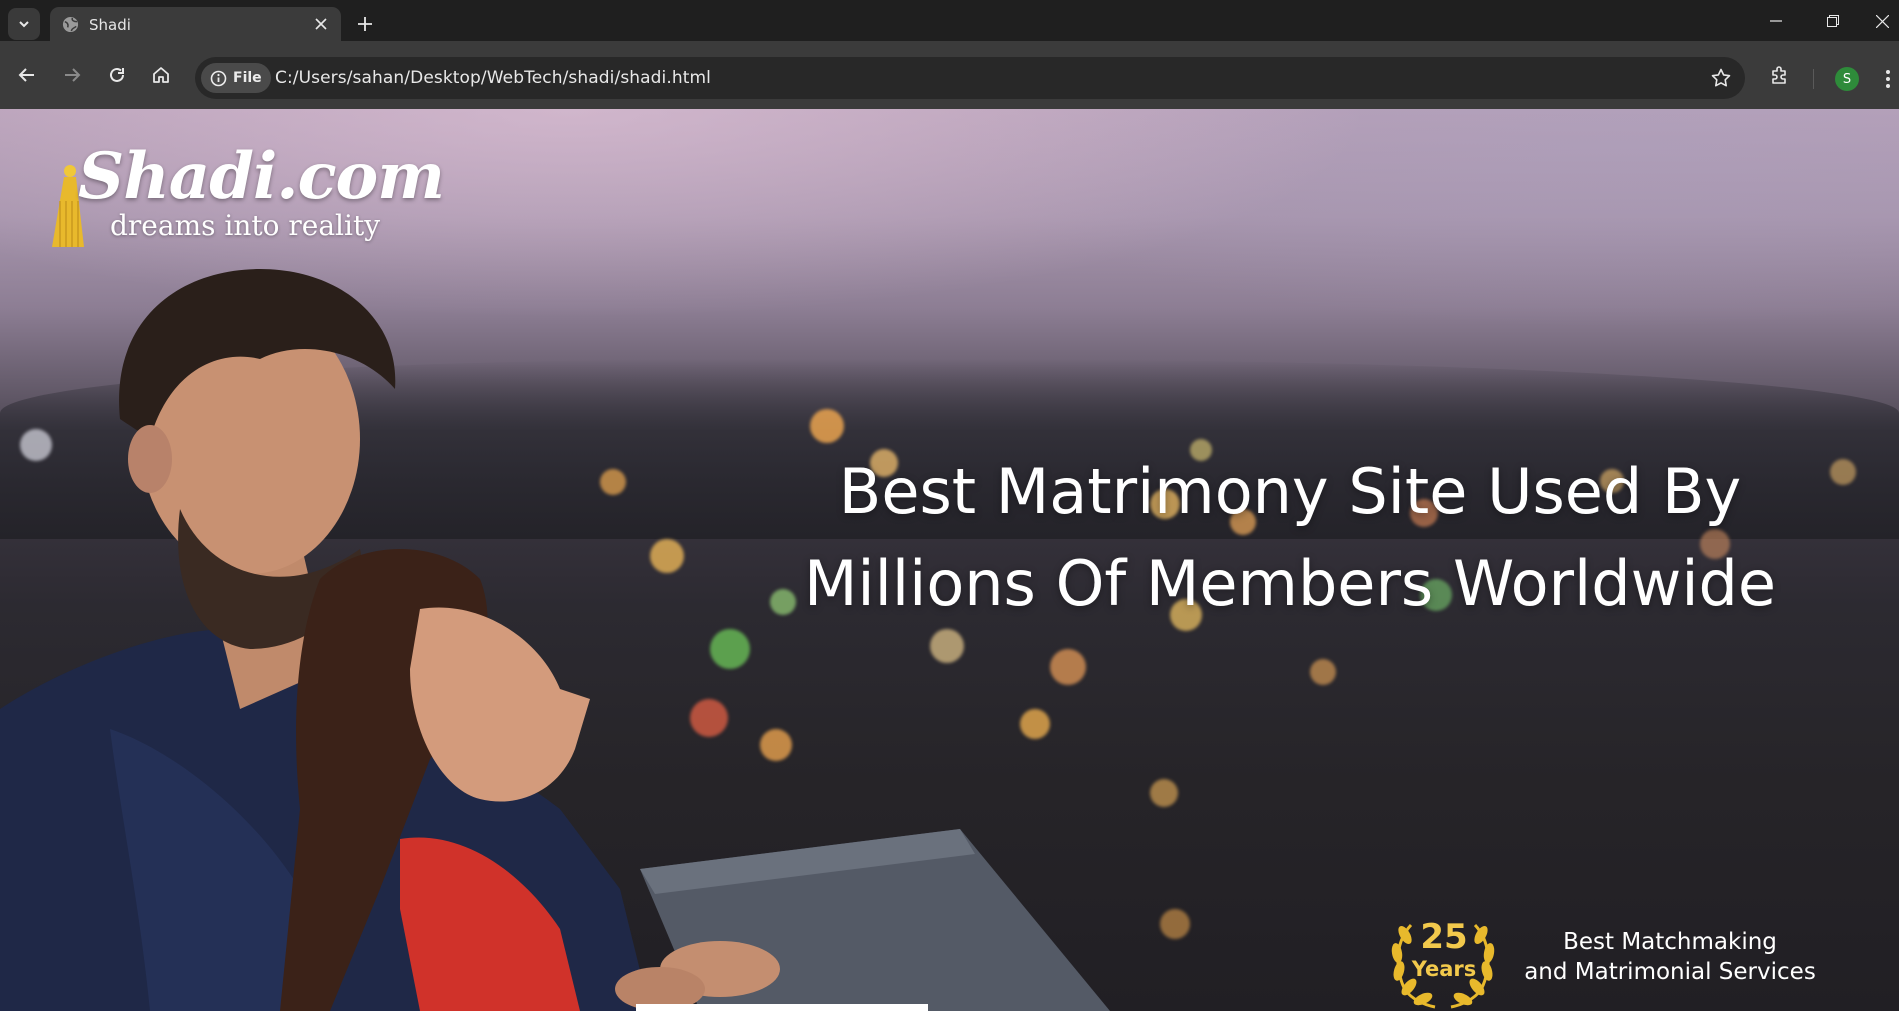  Describe the element at coordinates (1847, 79) in the screenshot. I see `profile-avatar: S` at that location.